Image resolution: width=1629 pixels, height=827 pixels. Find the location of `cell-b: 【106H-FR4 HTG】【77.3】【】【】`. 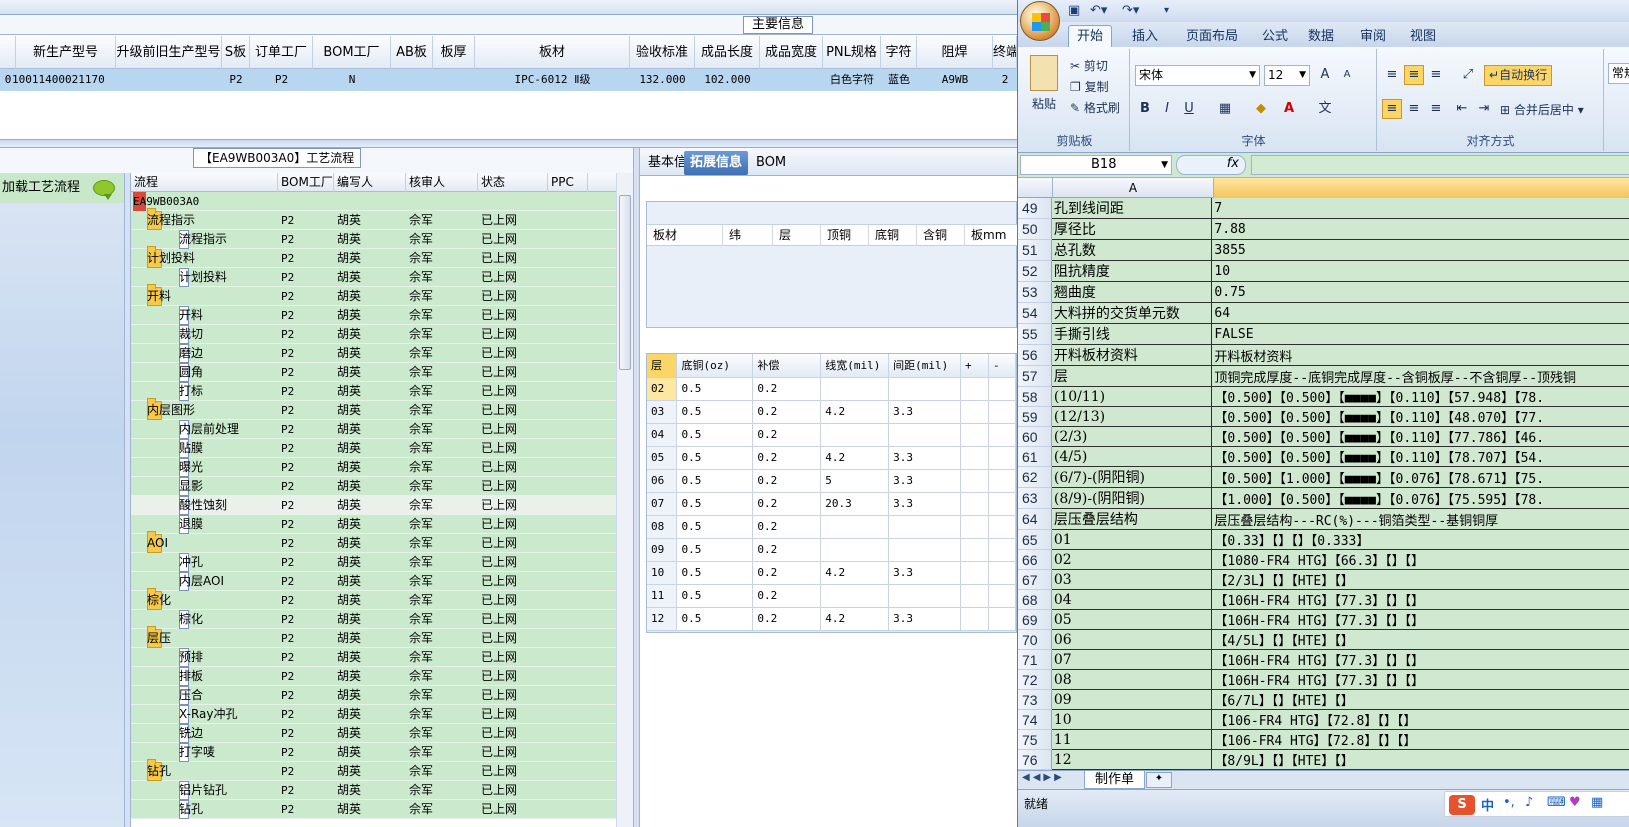

cell-b: 【106H-FR4 HTG】【77.3】【】【】 is located at coordinates (1420, 619).